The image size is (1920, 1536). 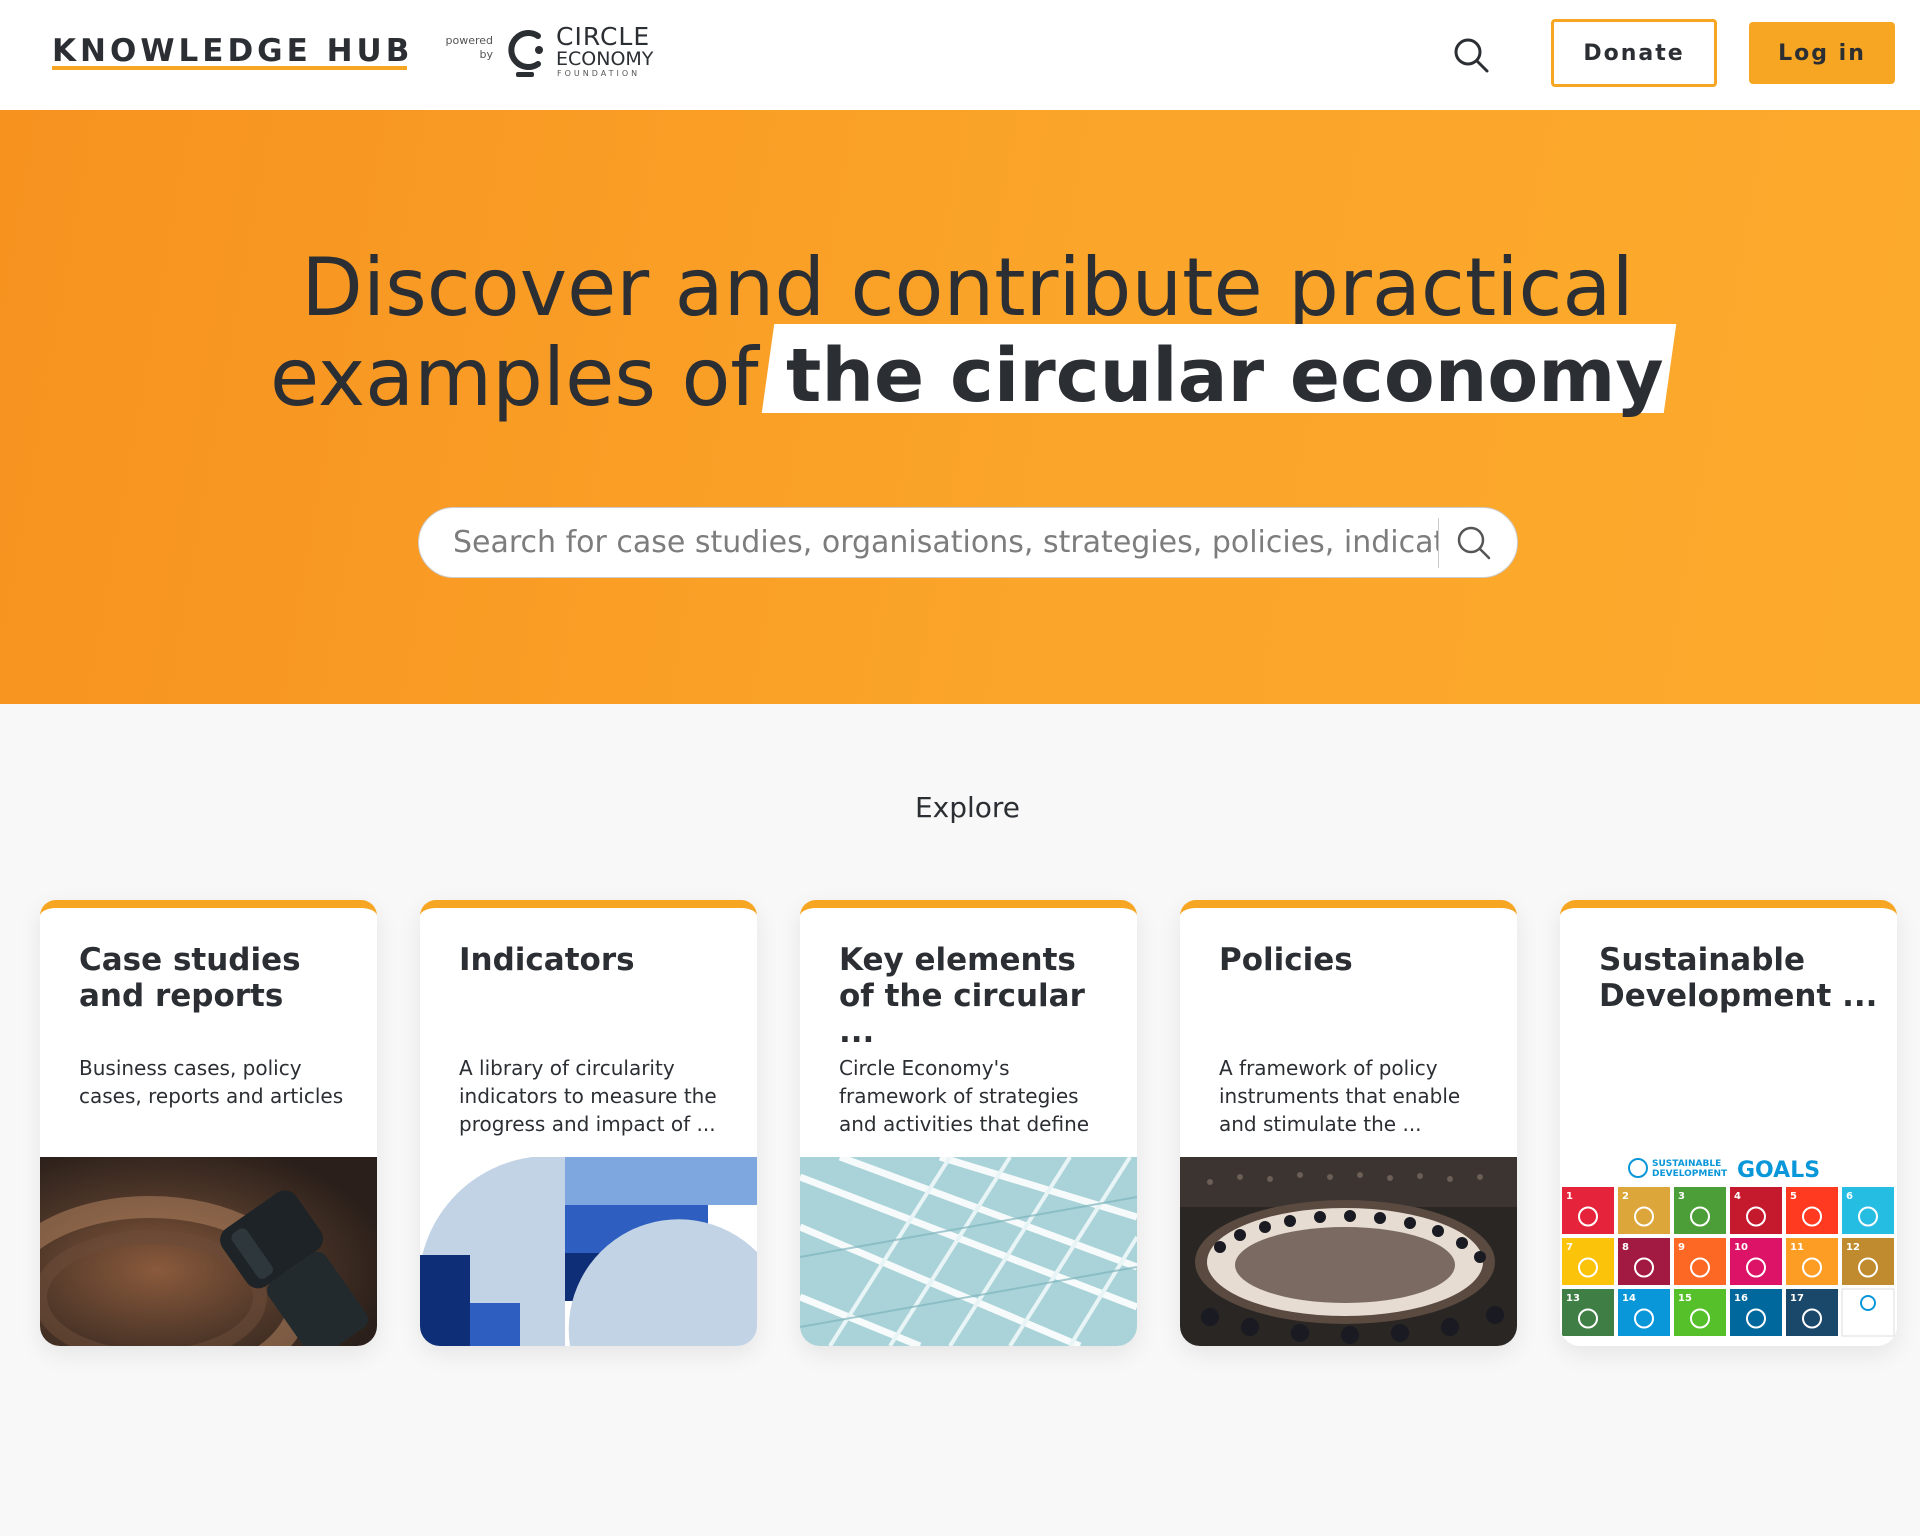 What do you see at coordinates (599, 73) in the screenshot?
I see `partner-name-line3: FOUNDATION` at bounding box center [599, 73].